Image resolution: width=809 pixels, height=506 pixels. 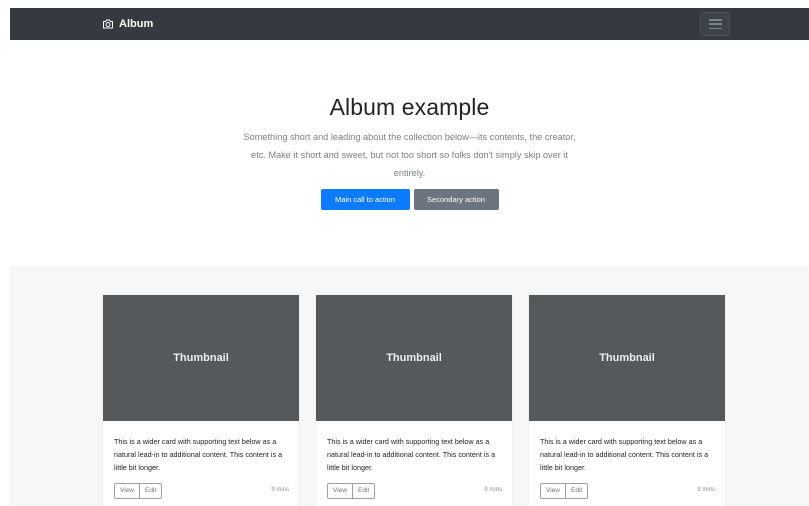 I want to click on navbar: Album, so click(x=409, y=24).